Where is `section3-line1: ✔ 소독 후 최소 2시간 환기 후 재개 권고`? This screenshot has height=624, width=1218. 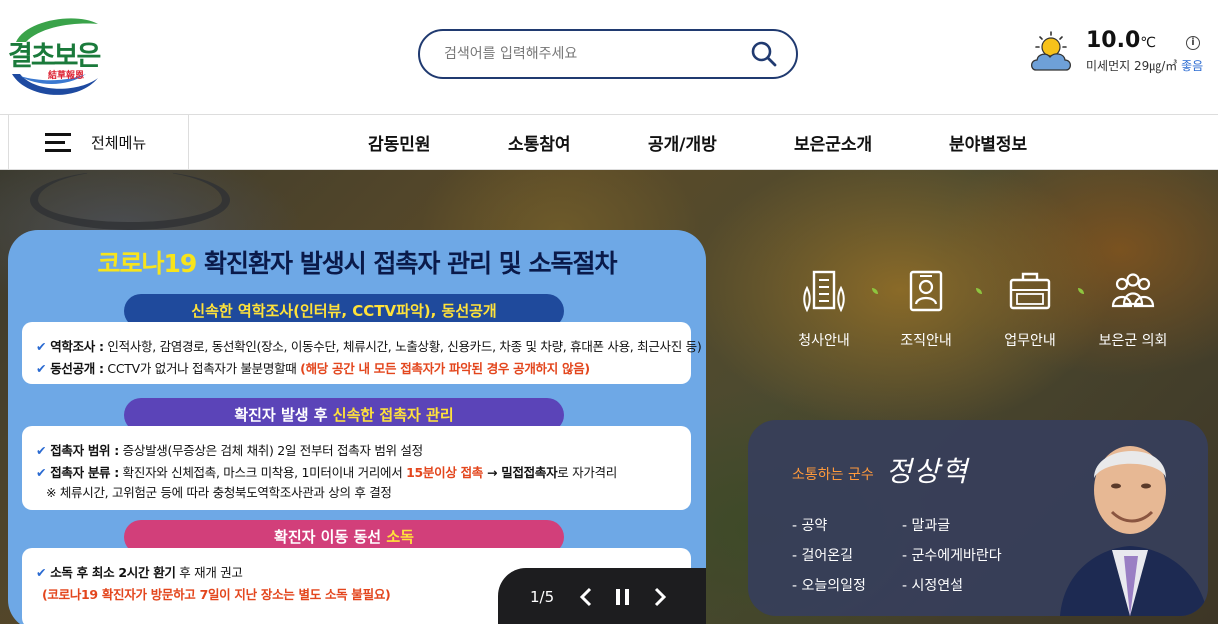
section3-line1: ✔ 소독 후 최소 2시간 환기 후 재개 권고 is located at coordinates (139, 572).